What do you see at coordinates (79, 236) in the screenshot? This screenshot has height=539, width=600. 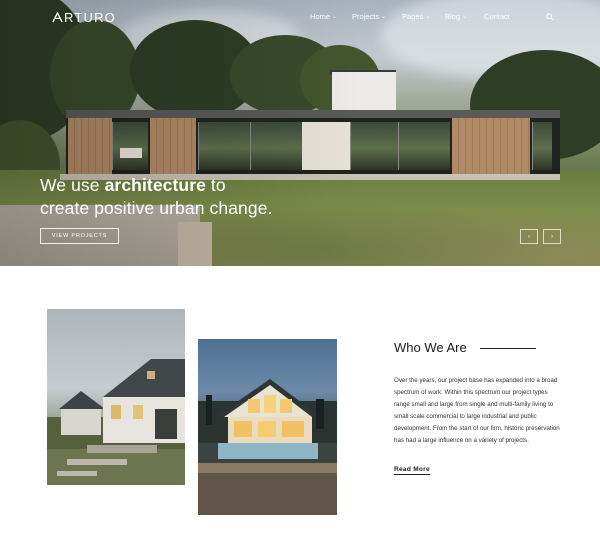 I see `view-projects-button: VIEW PROJECTS` at bounding box center [79, 236].